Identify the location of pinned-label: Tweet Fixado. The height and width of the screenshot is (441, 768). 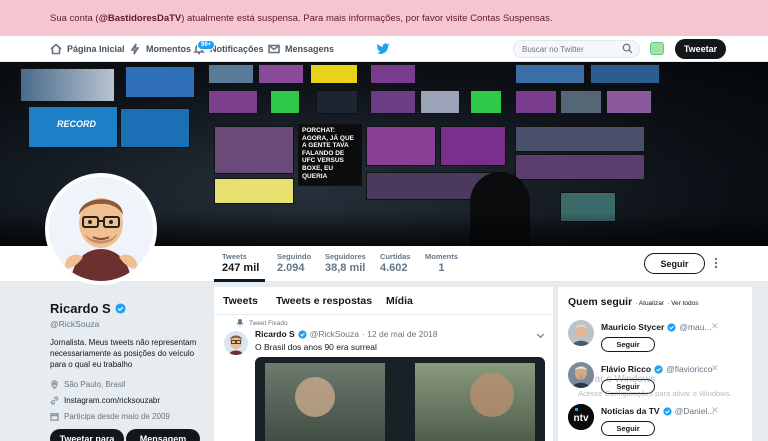
(262, 323).